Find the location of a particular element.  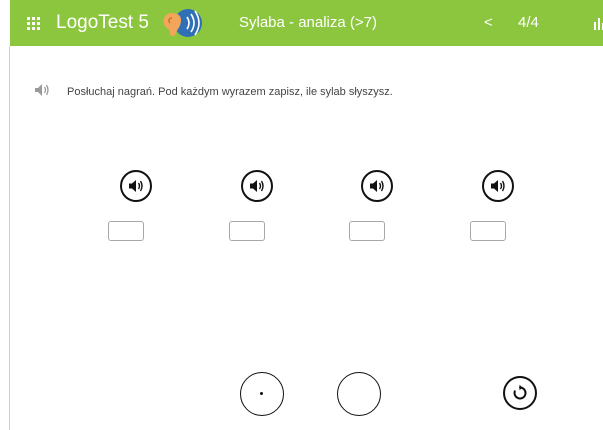

previous-page-button: < is located at coordinates (488, 23).